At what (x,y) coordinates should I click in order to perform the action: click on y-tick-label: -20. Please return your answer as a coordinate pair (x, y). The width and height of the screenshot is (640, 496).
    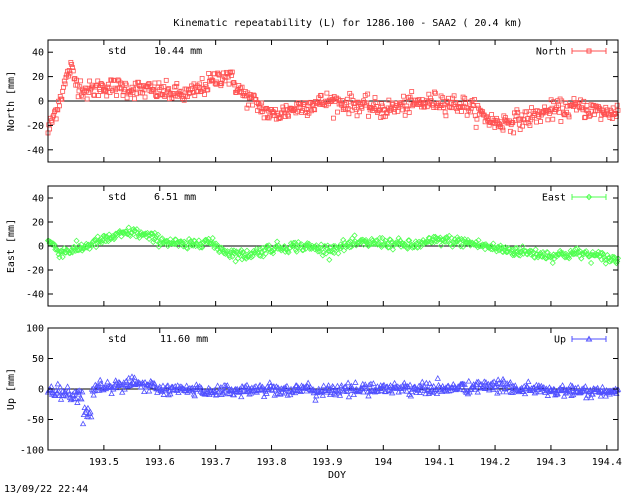
    Looking at the image, I should click on (35, 271).